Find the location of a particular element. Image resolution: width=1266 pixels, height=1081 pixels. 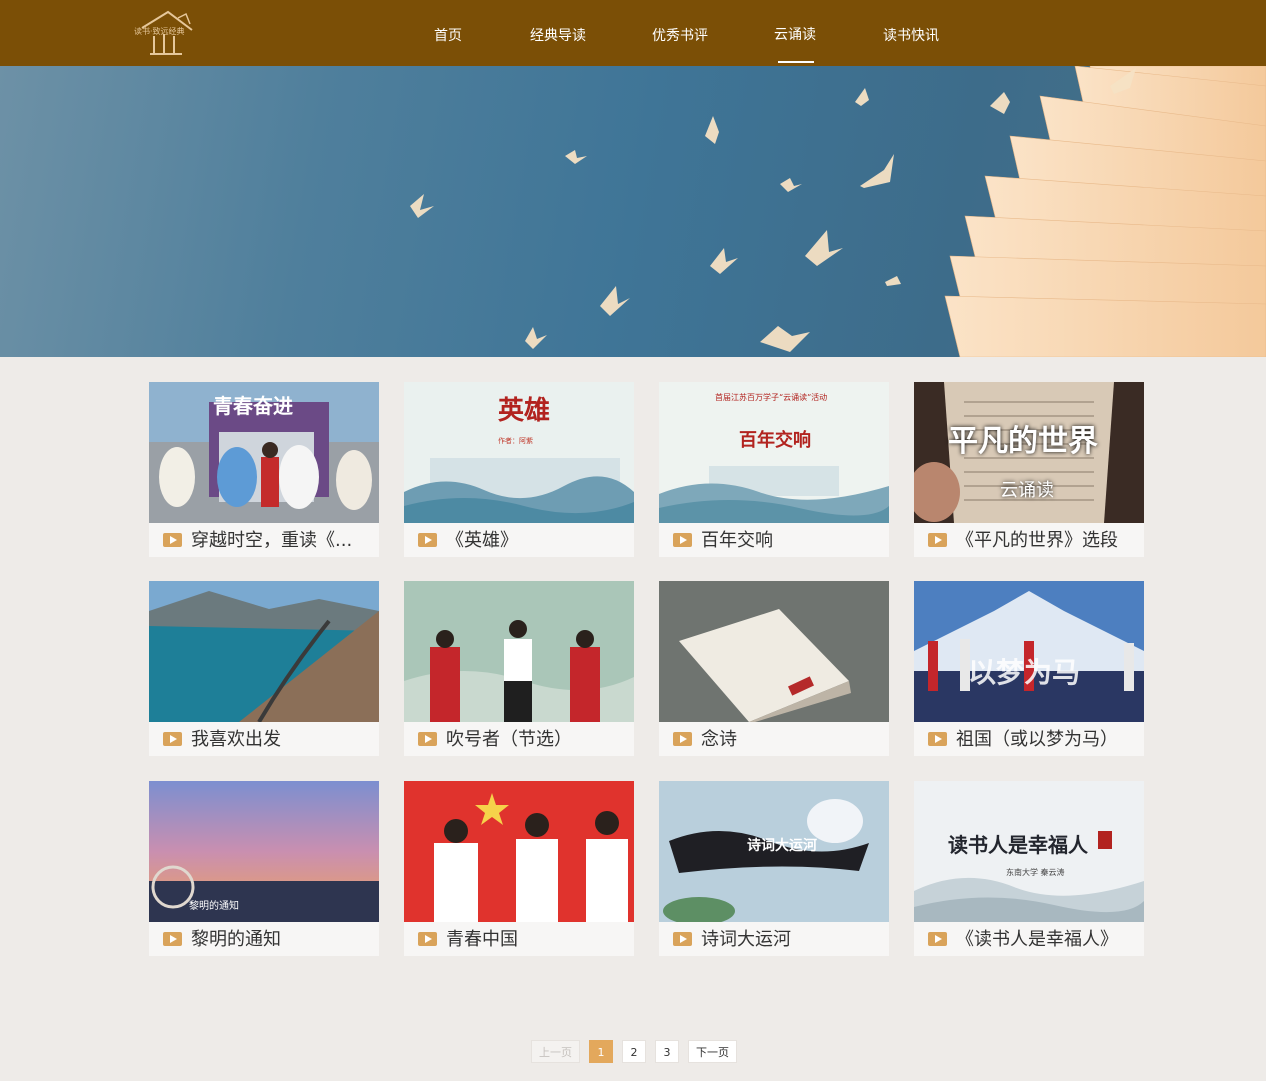

video-thumbnail: 平凡的世界 云诵读 is located at coordinates (1029, 452).